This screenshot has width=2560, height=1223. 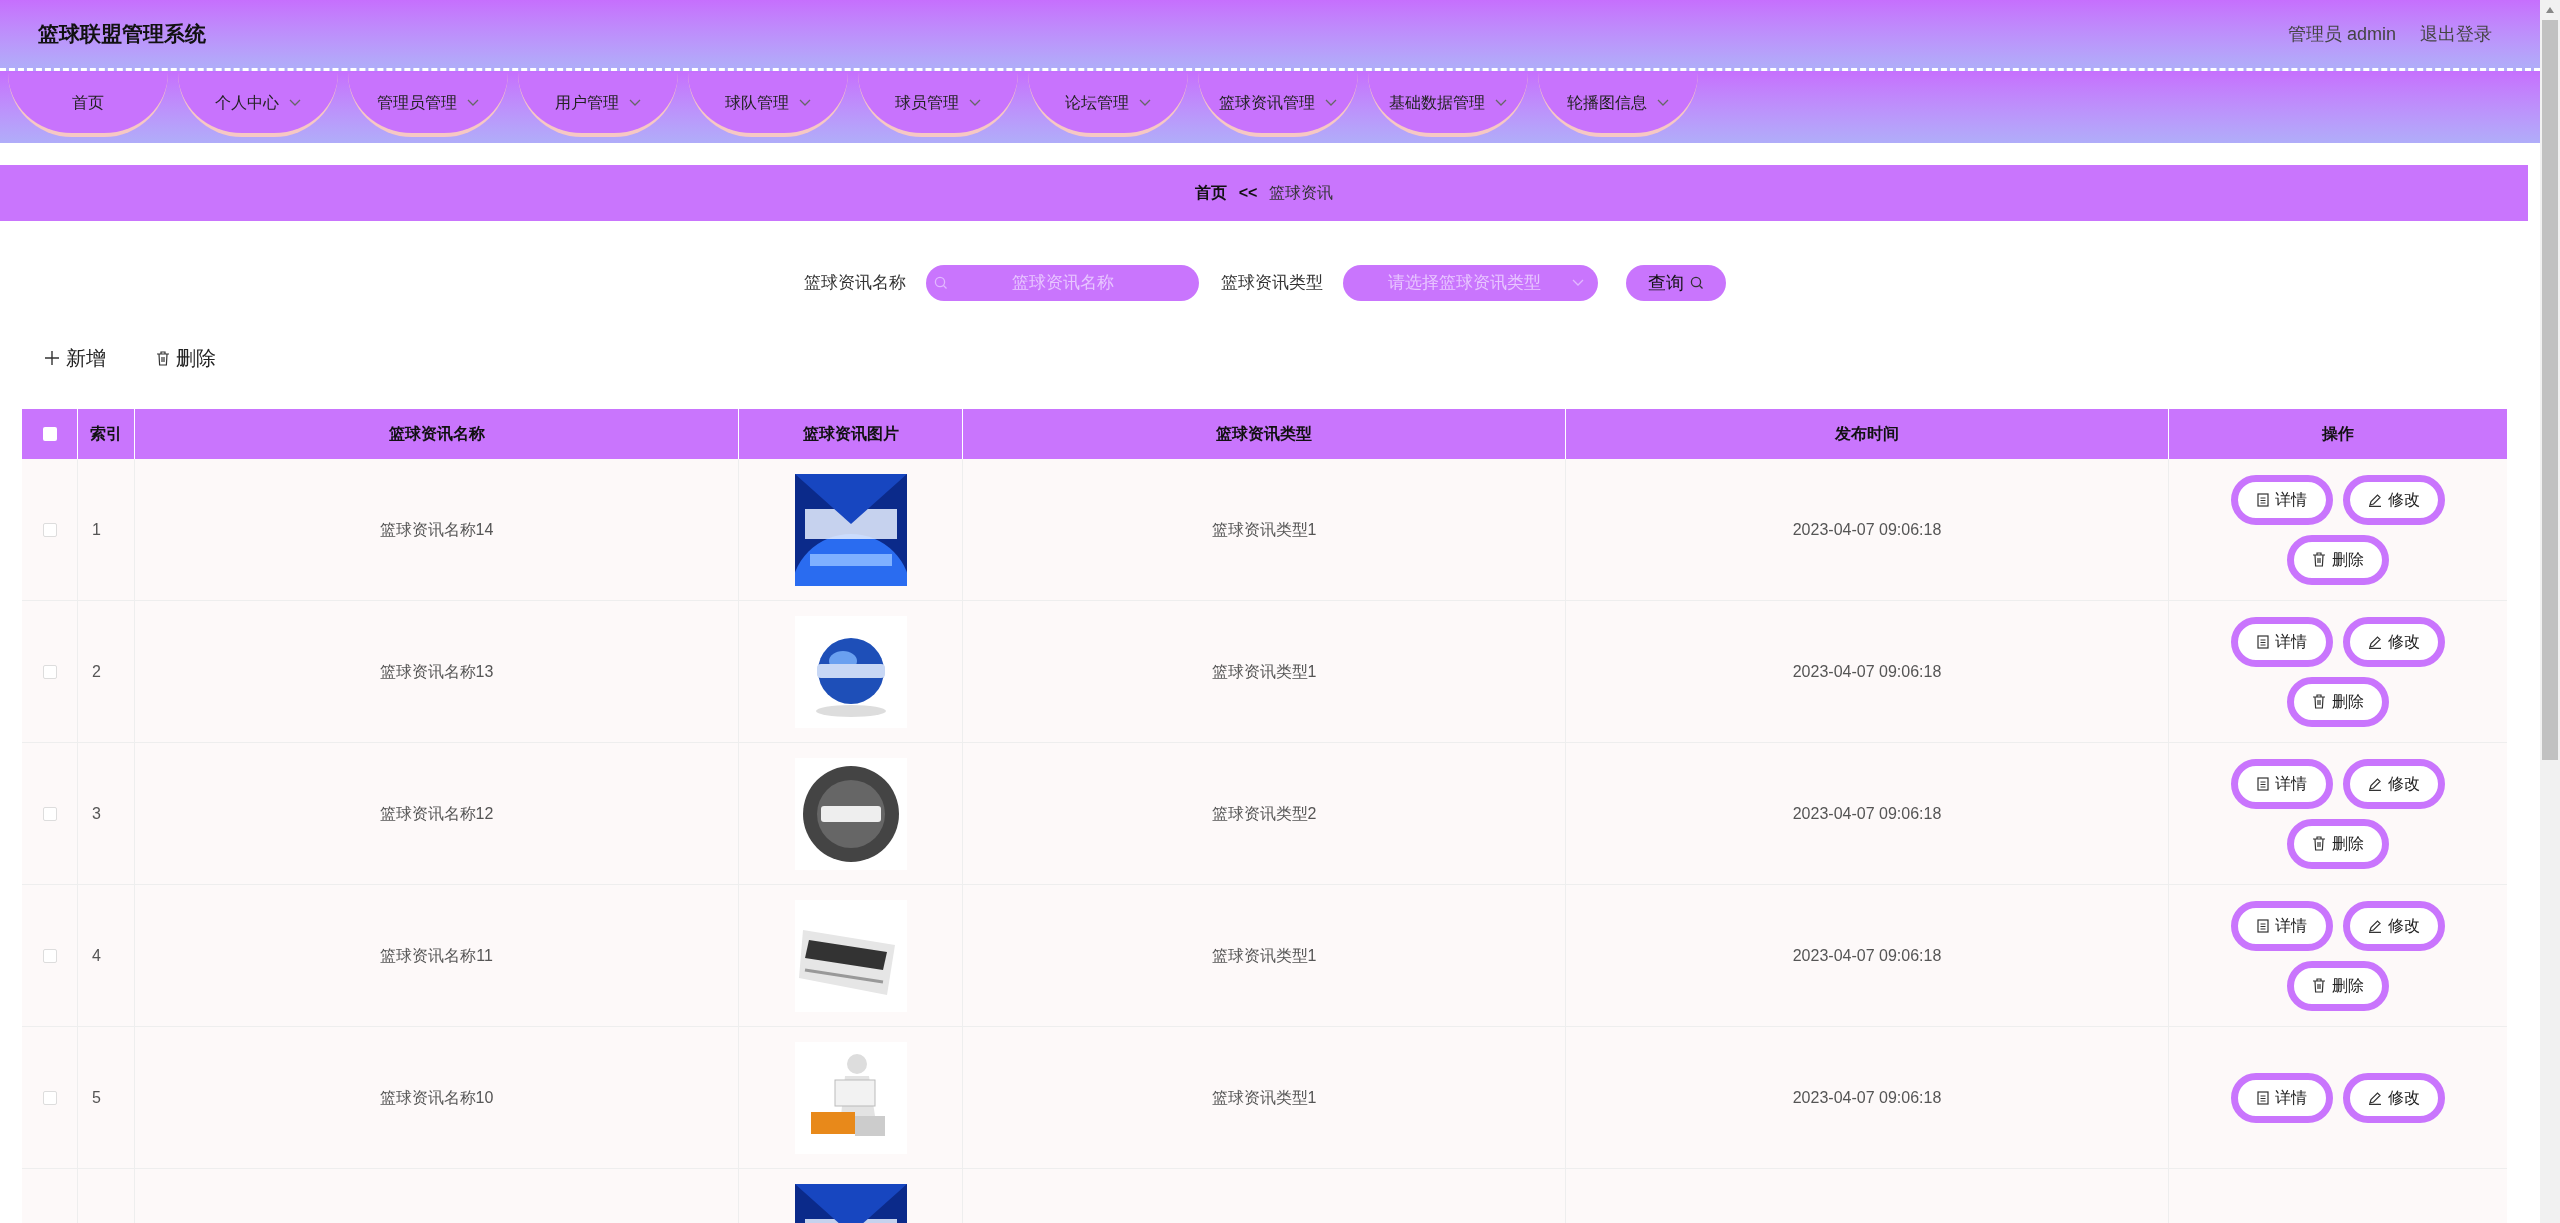 I want to click on query-button: 查询, so click(x=1676, y=283).